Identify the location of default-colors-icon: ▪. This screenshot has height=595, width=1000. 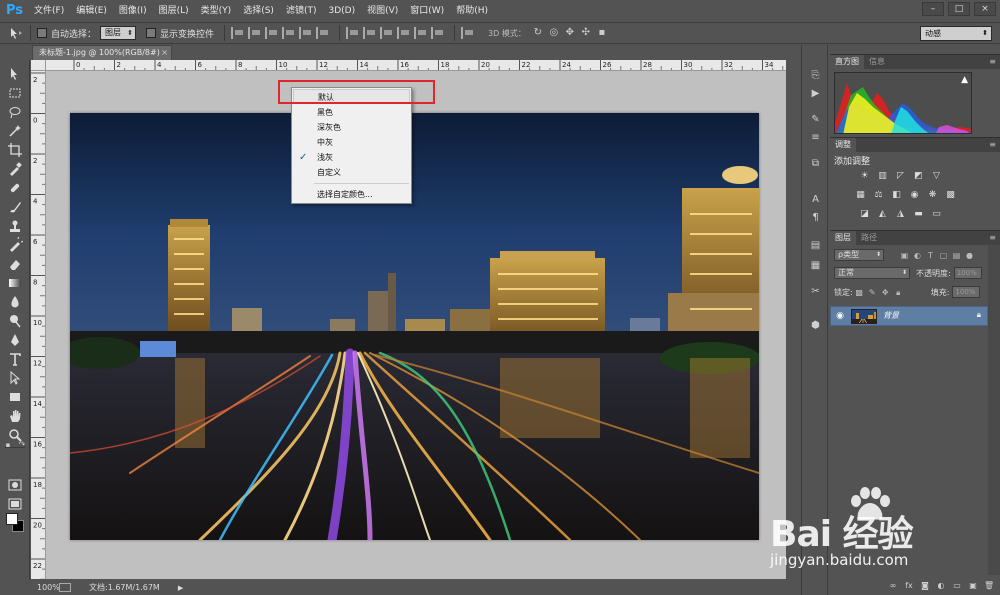
(8, 443).